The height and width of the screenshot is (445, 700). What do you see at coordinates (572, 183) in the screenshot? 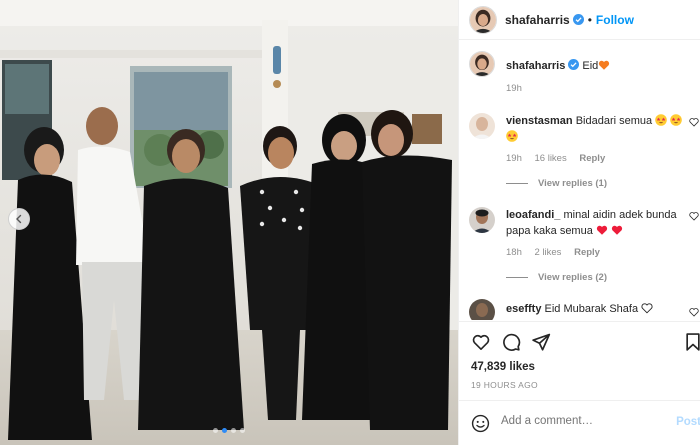
I see `view-replies-label: View replies (1)` at bounding box center [572, 183].